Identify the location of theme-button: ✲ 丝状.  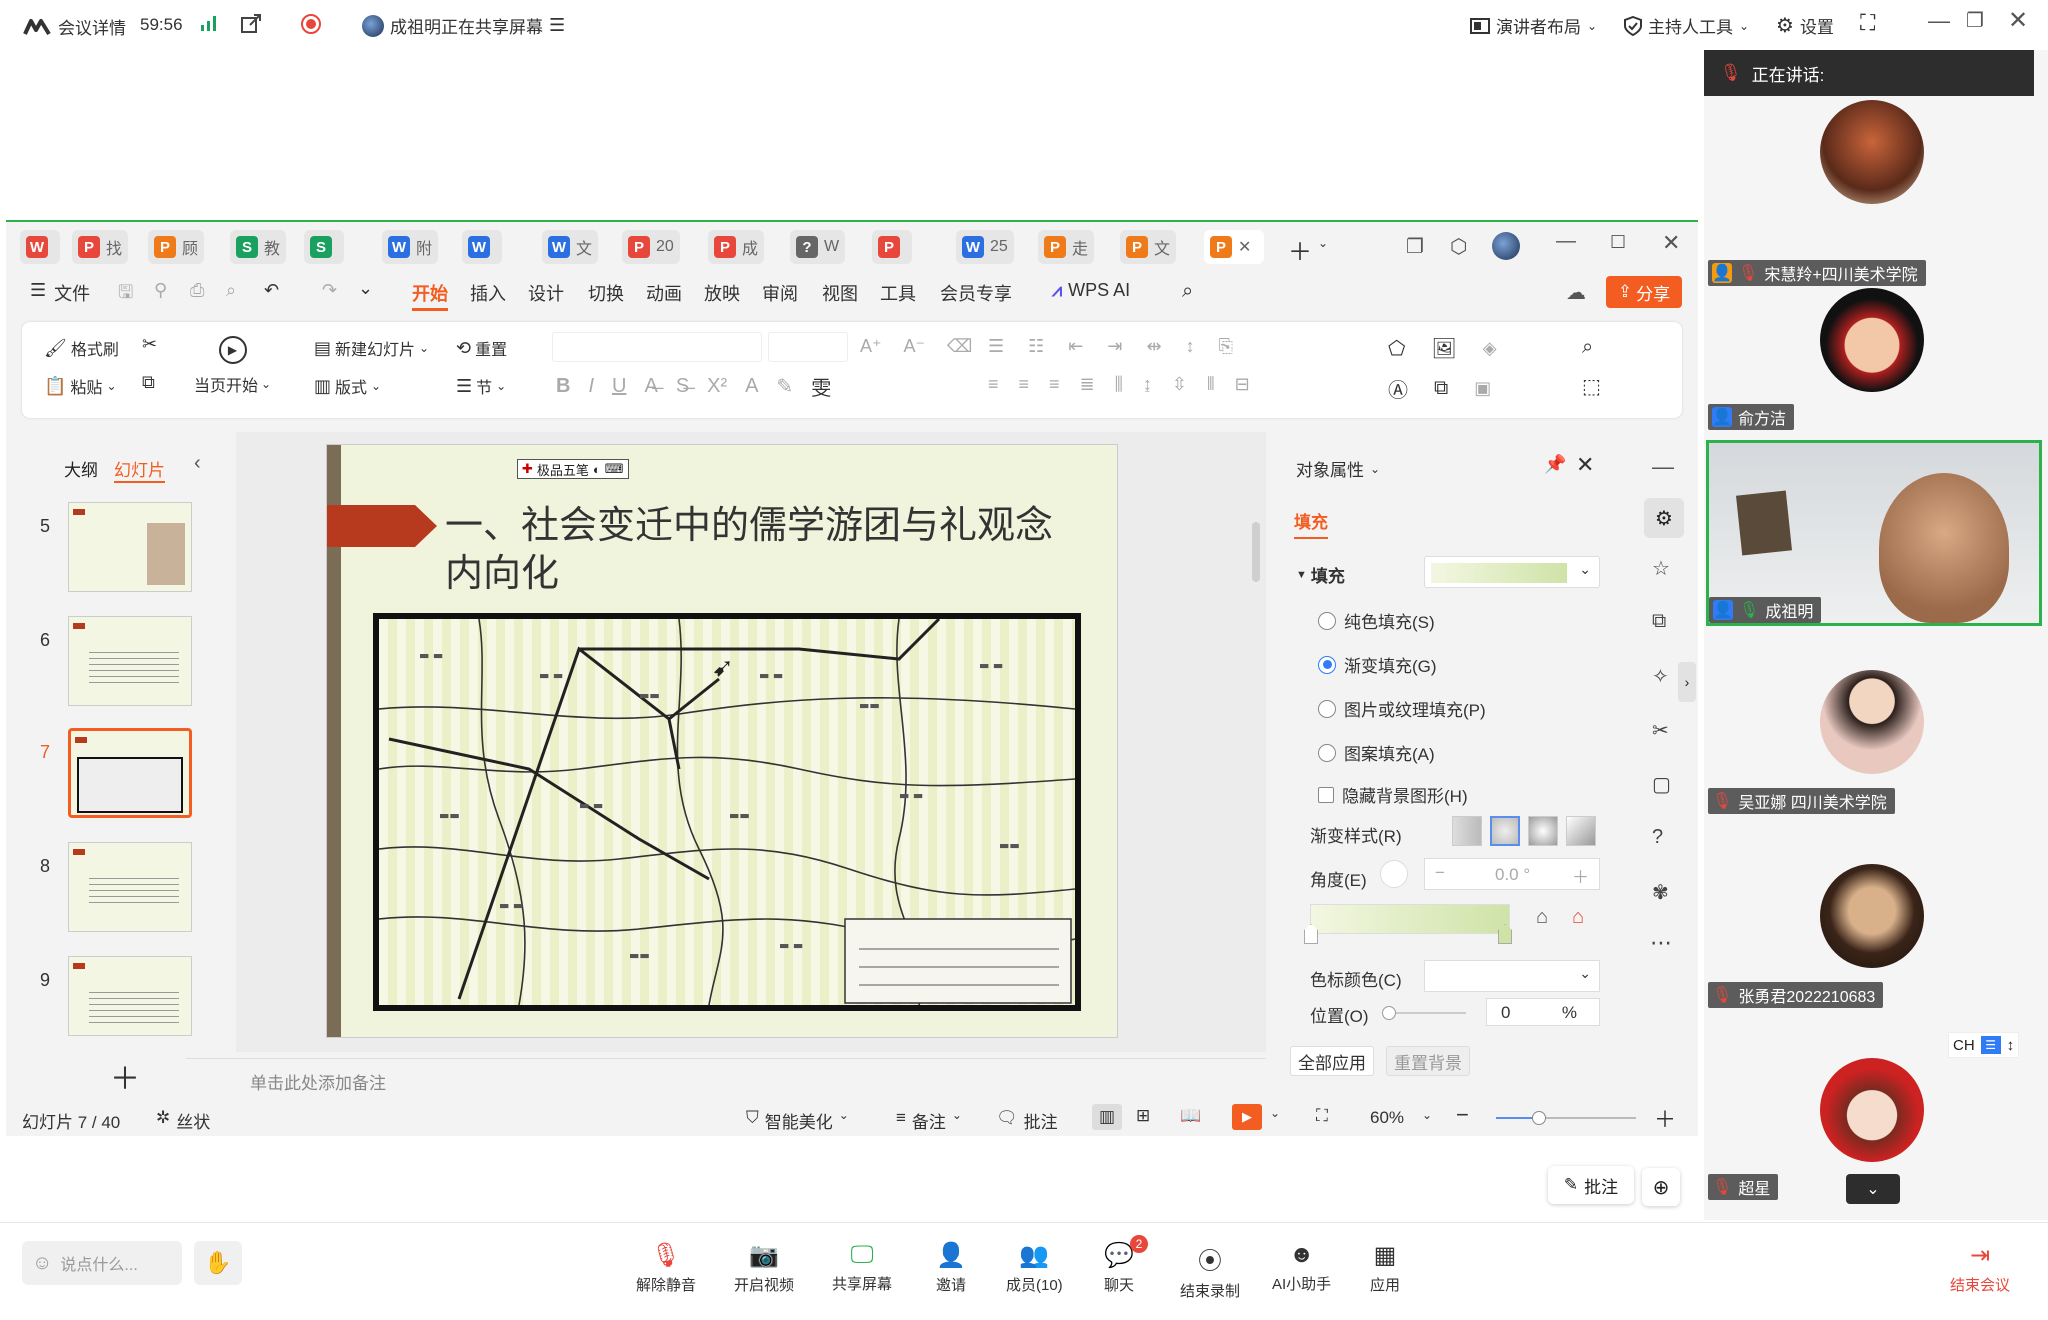
(183, 1120).